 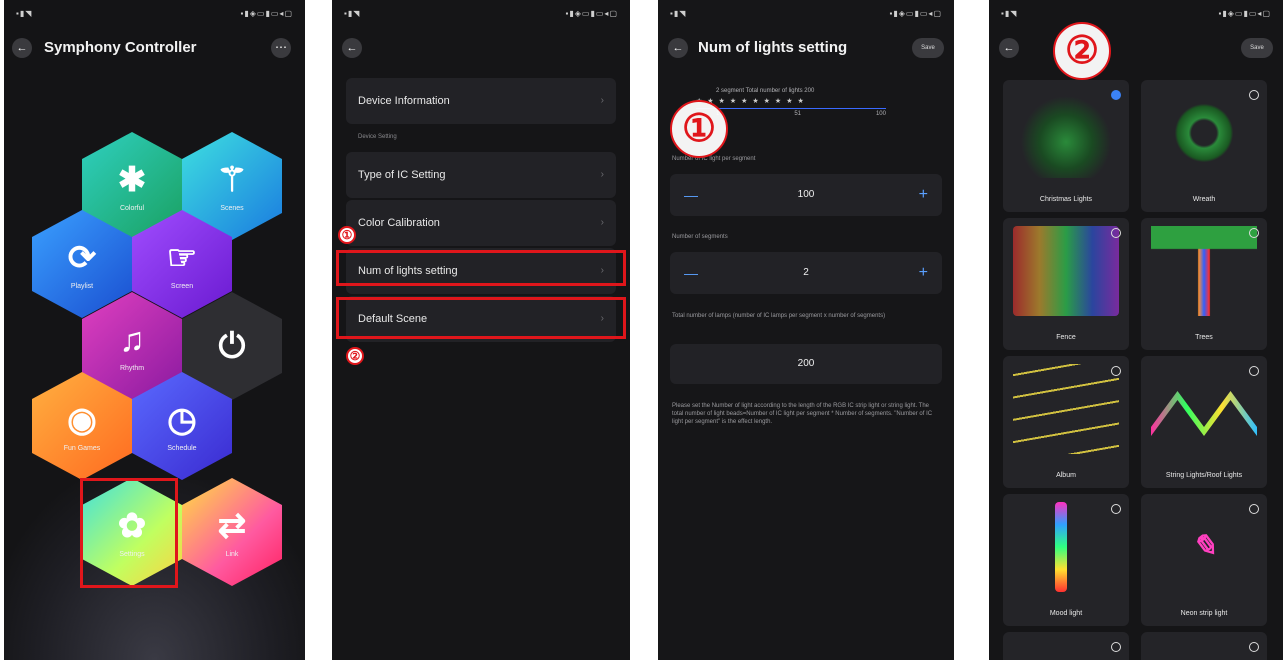 I want to click on scale-end: 100, so click(x=880, y=114).